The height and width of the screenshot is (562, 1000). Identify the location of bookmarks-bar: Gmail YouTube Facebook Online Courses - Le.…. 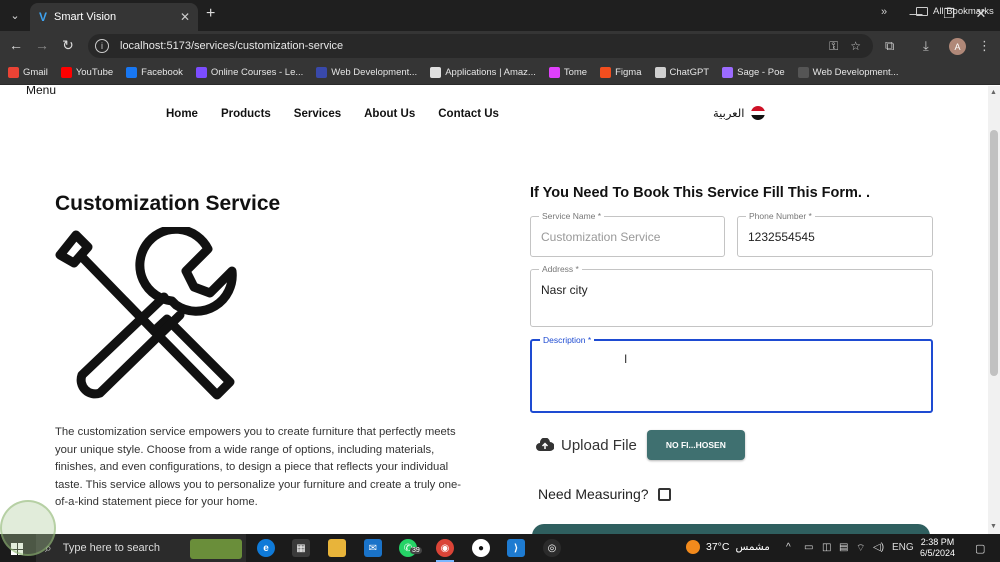
(500, 73).